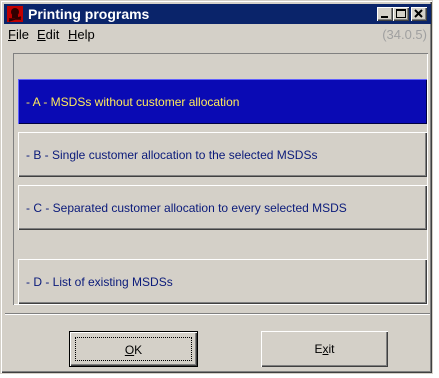 Image resolution: width=439 pixels, height=378 pixels. Describe the element at coordinates (385, 14) in the screenshot. I see `minimize-button` at that location.